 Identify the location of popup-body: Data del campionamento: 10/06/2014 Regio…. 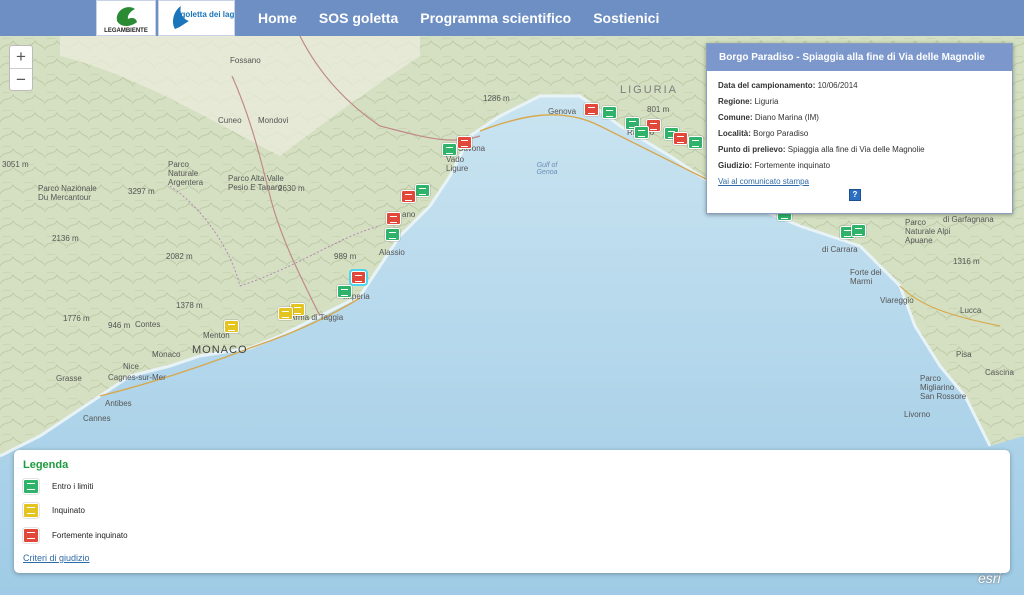
(859, 133).